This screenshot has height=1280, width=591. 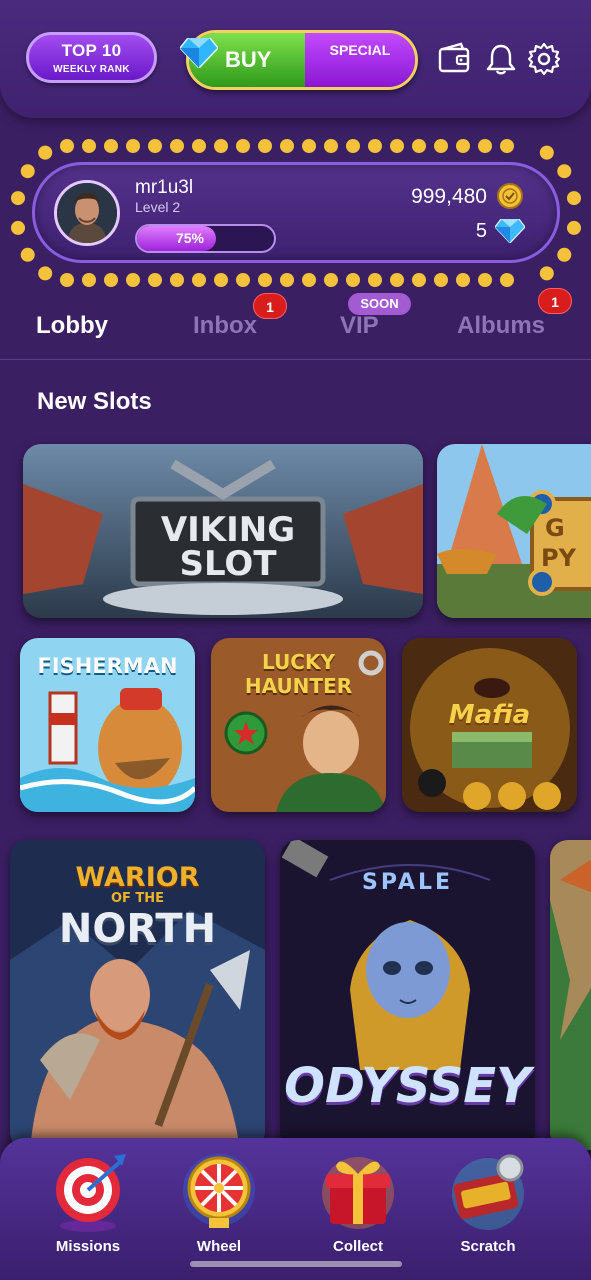 I want to click on game-tile-viking-slot: VIKING SLOT, so click(x=223, y=531).